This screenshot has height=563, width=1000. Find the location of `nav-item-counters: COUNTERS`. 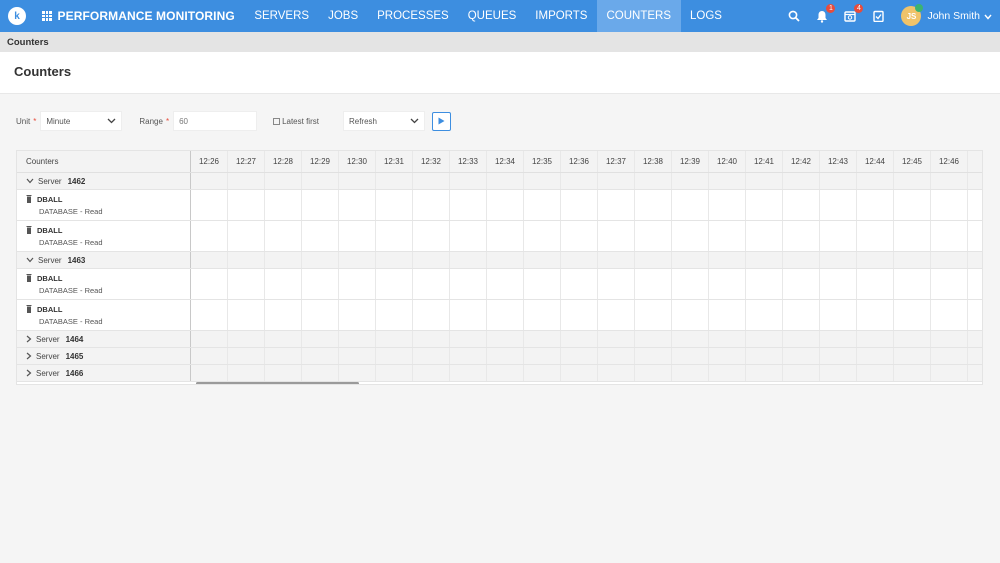

nav-item-counters: COUNTERS is located at coordinates (638, 16).